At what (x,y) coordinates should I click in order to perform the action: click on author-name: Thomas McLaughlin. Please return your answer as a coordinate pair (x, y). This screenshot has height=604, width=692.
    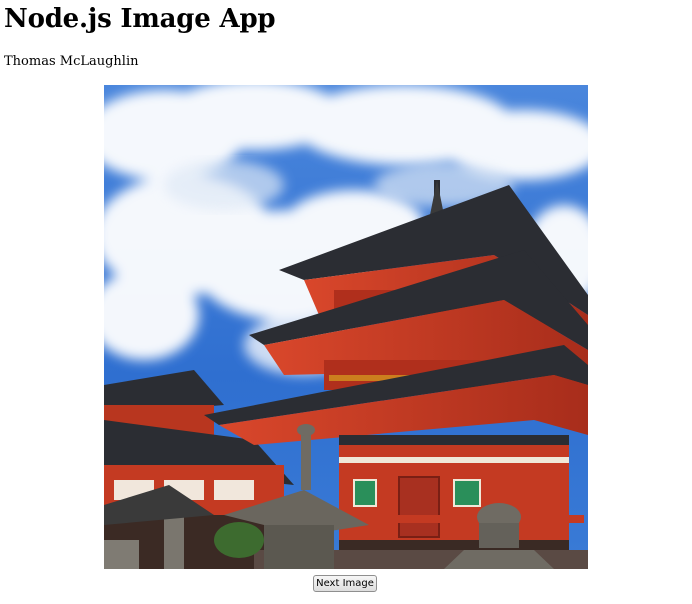
    Looking at the image, I should click on (71, 61).